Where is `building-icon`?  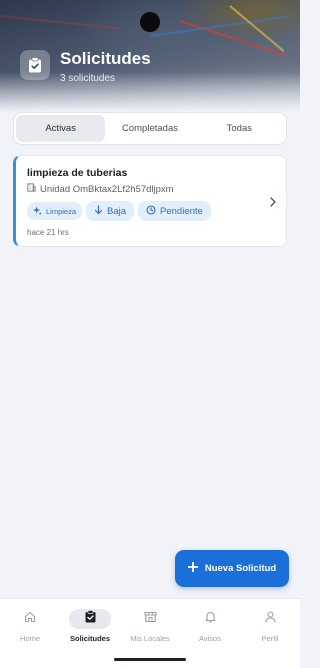 building-icon is located at coordinates (31, 189).